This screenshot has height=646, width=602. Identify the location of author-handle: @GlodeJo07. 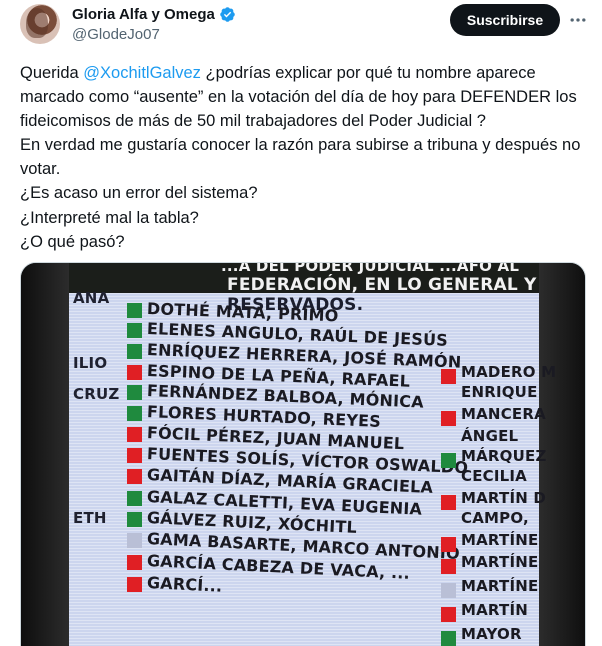
(116, 34).